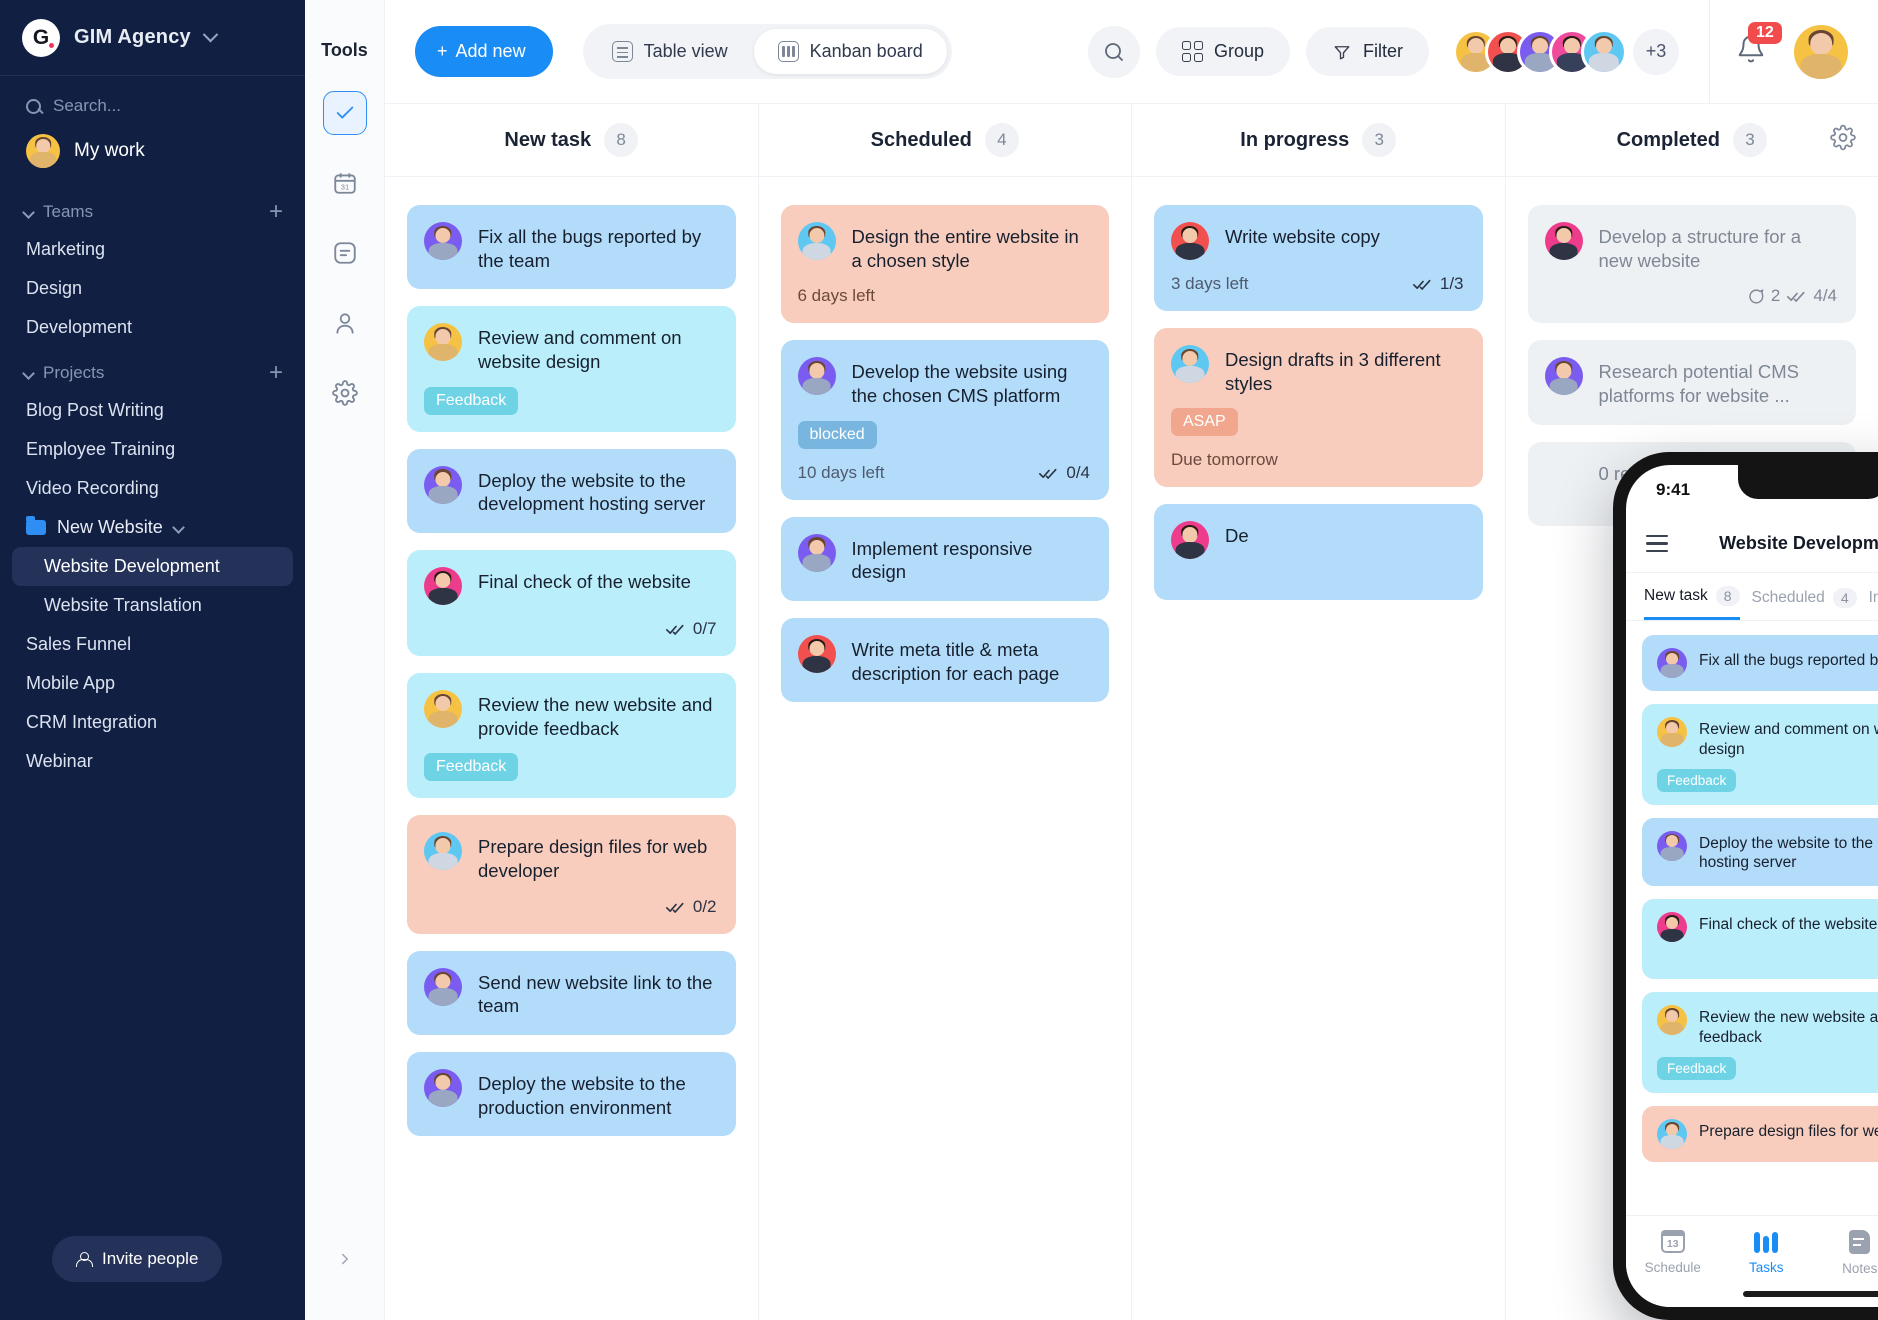  Describe the element at coordinates (1760, 663) in the screenshot. I see `phone-task-card: Fix all the bugs reported by the team` at that location.